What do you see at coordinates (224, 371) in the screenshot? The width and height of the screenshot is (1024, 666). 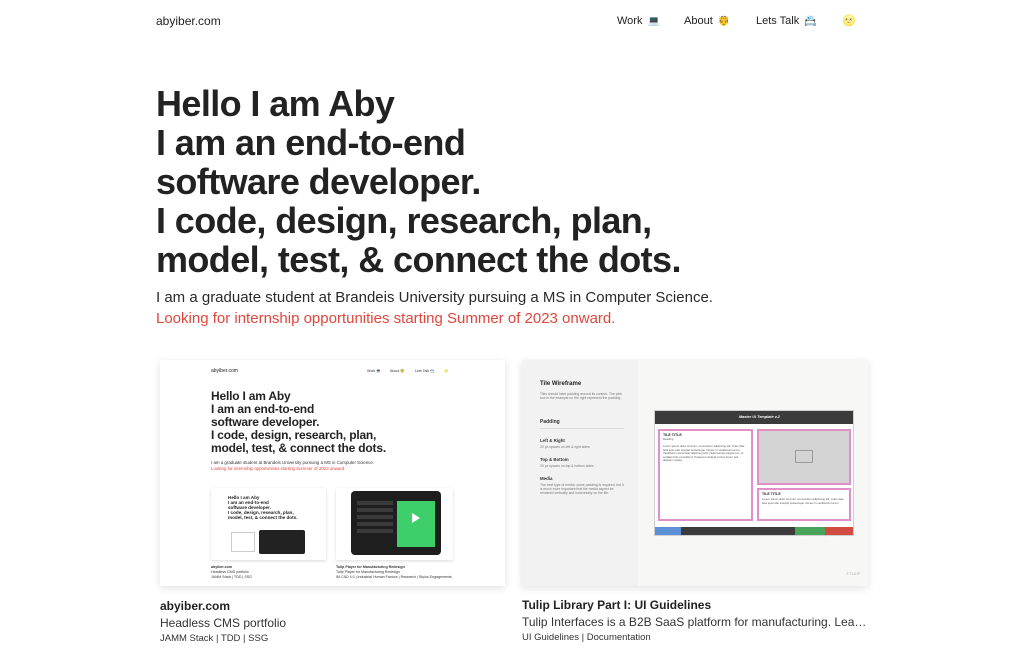 I see `preview-brand: abyiber.com` at bounding box center [224, 371].